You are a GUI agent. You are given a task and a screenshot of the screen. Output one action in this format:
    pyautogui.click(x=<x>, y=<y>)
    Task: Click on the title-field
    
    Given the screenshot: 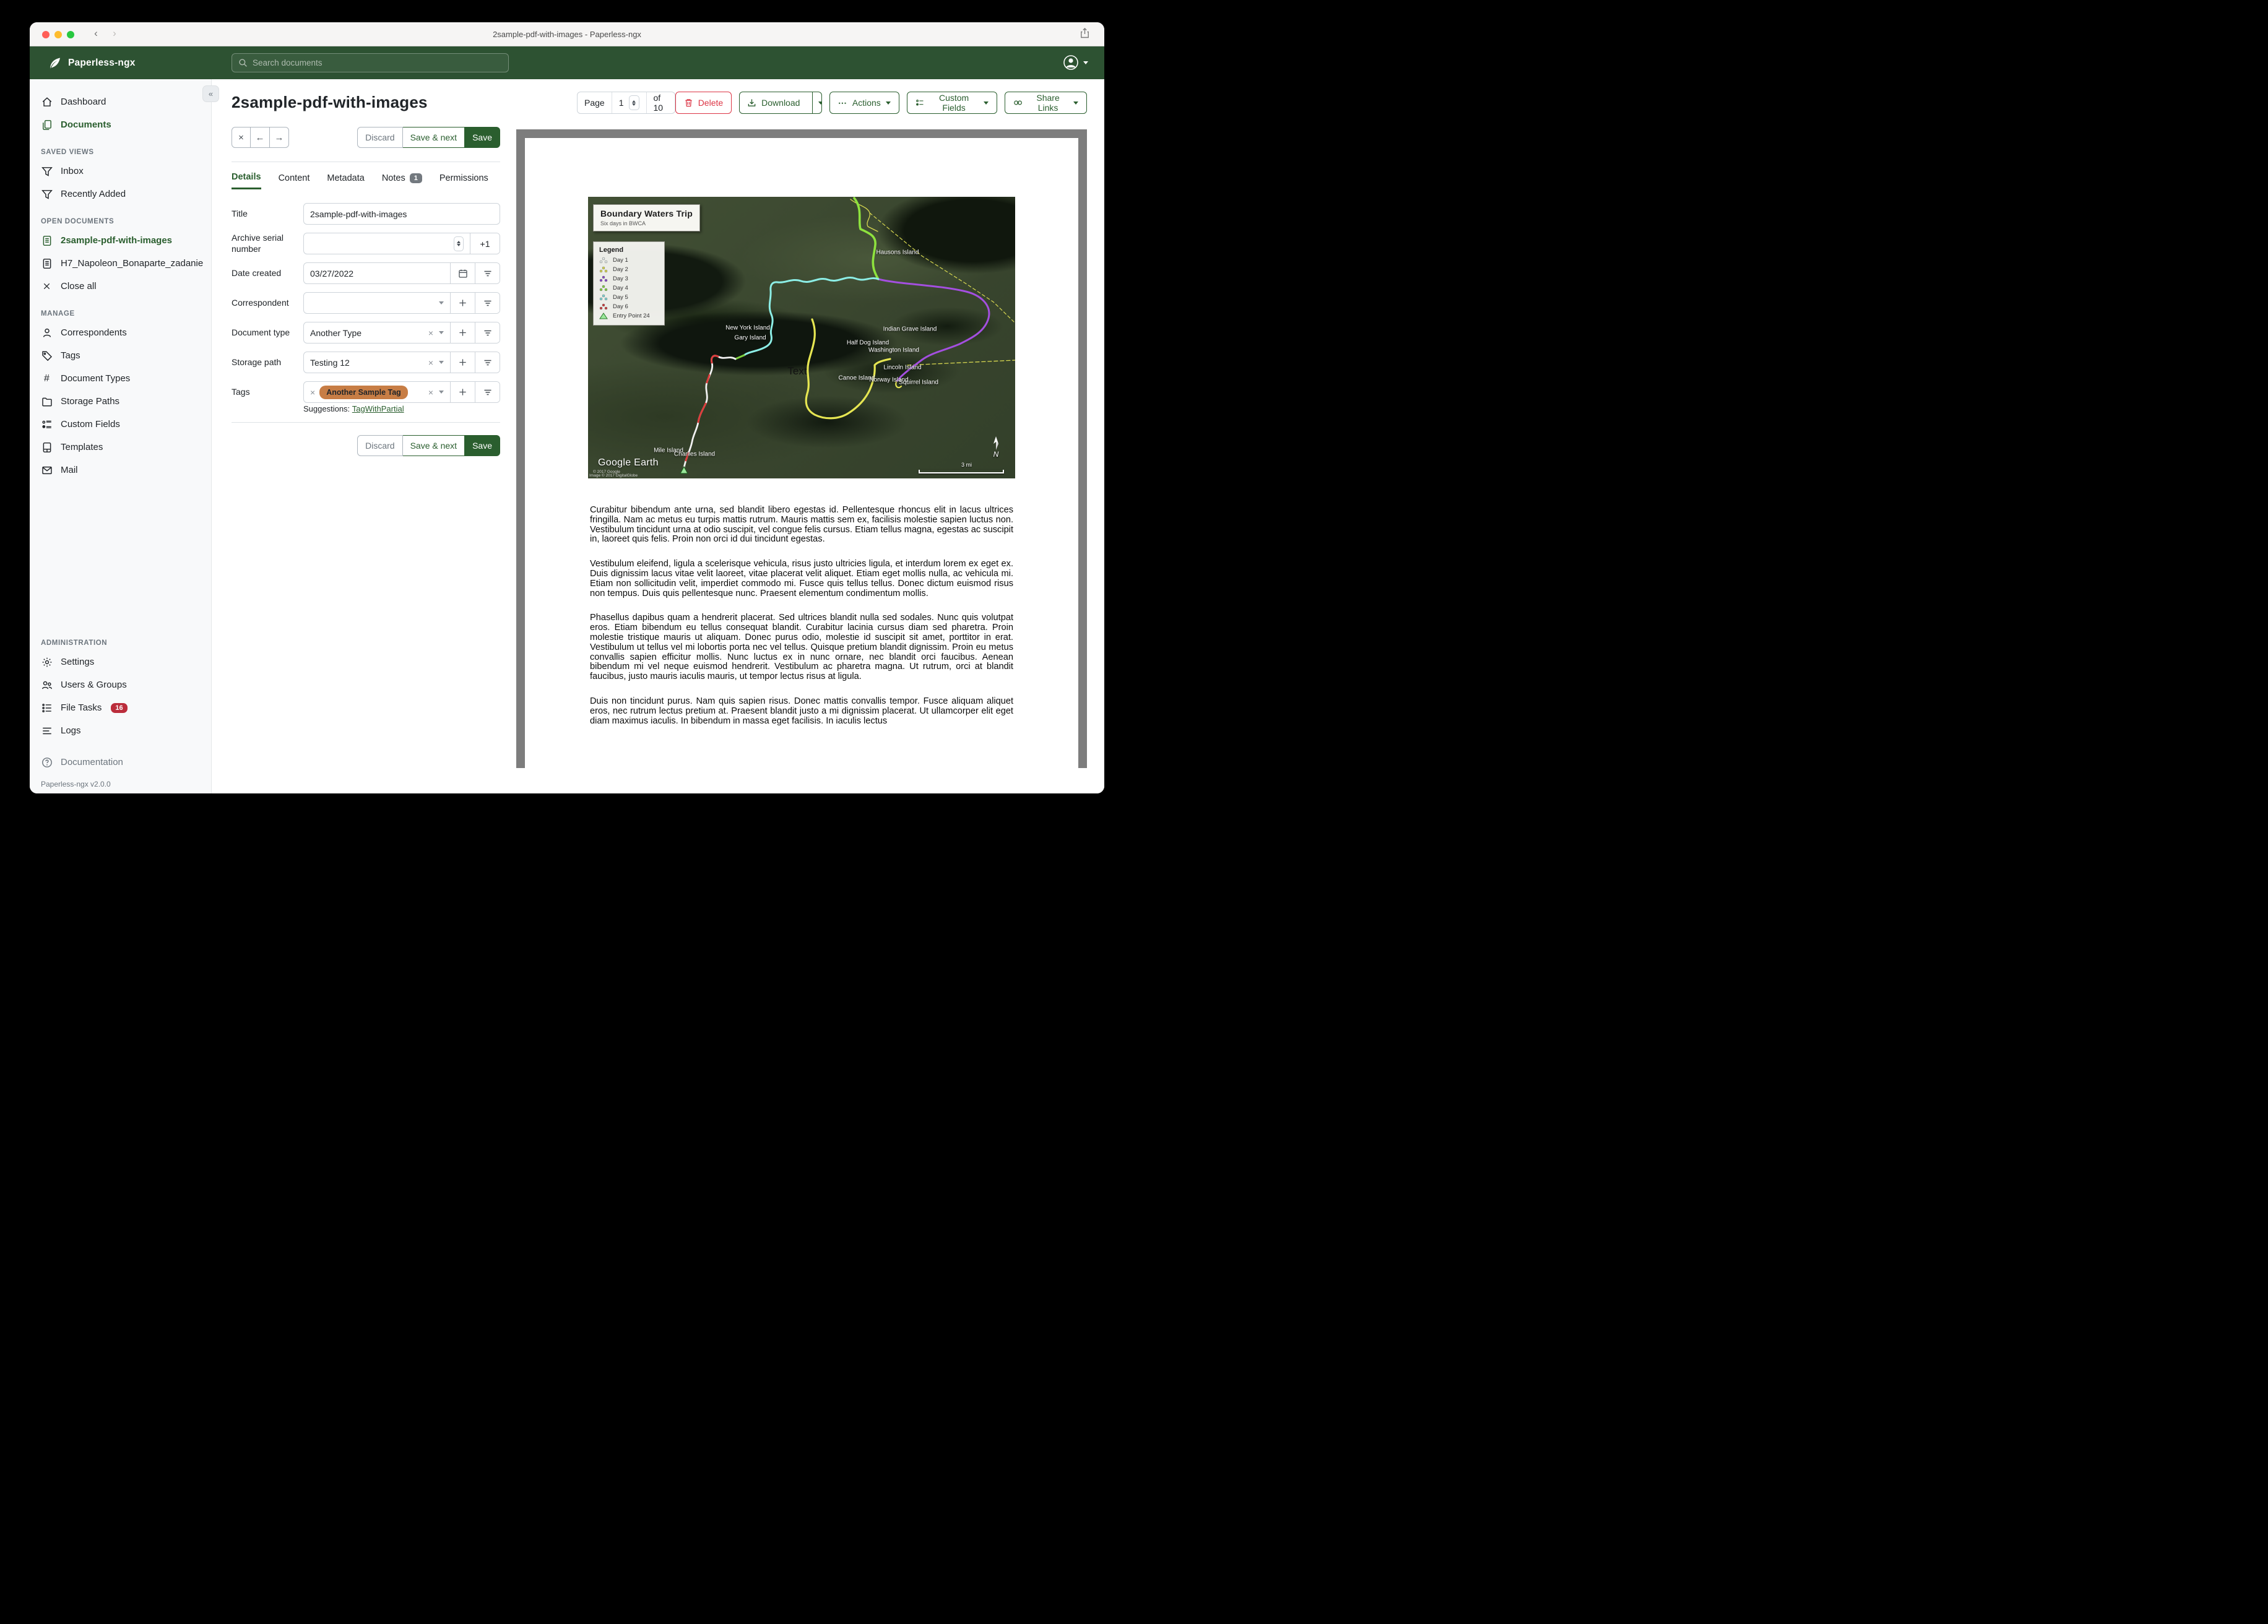 What is the action you would take?
    pyautogui.click(x=401, y=214)
    